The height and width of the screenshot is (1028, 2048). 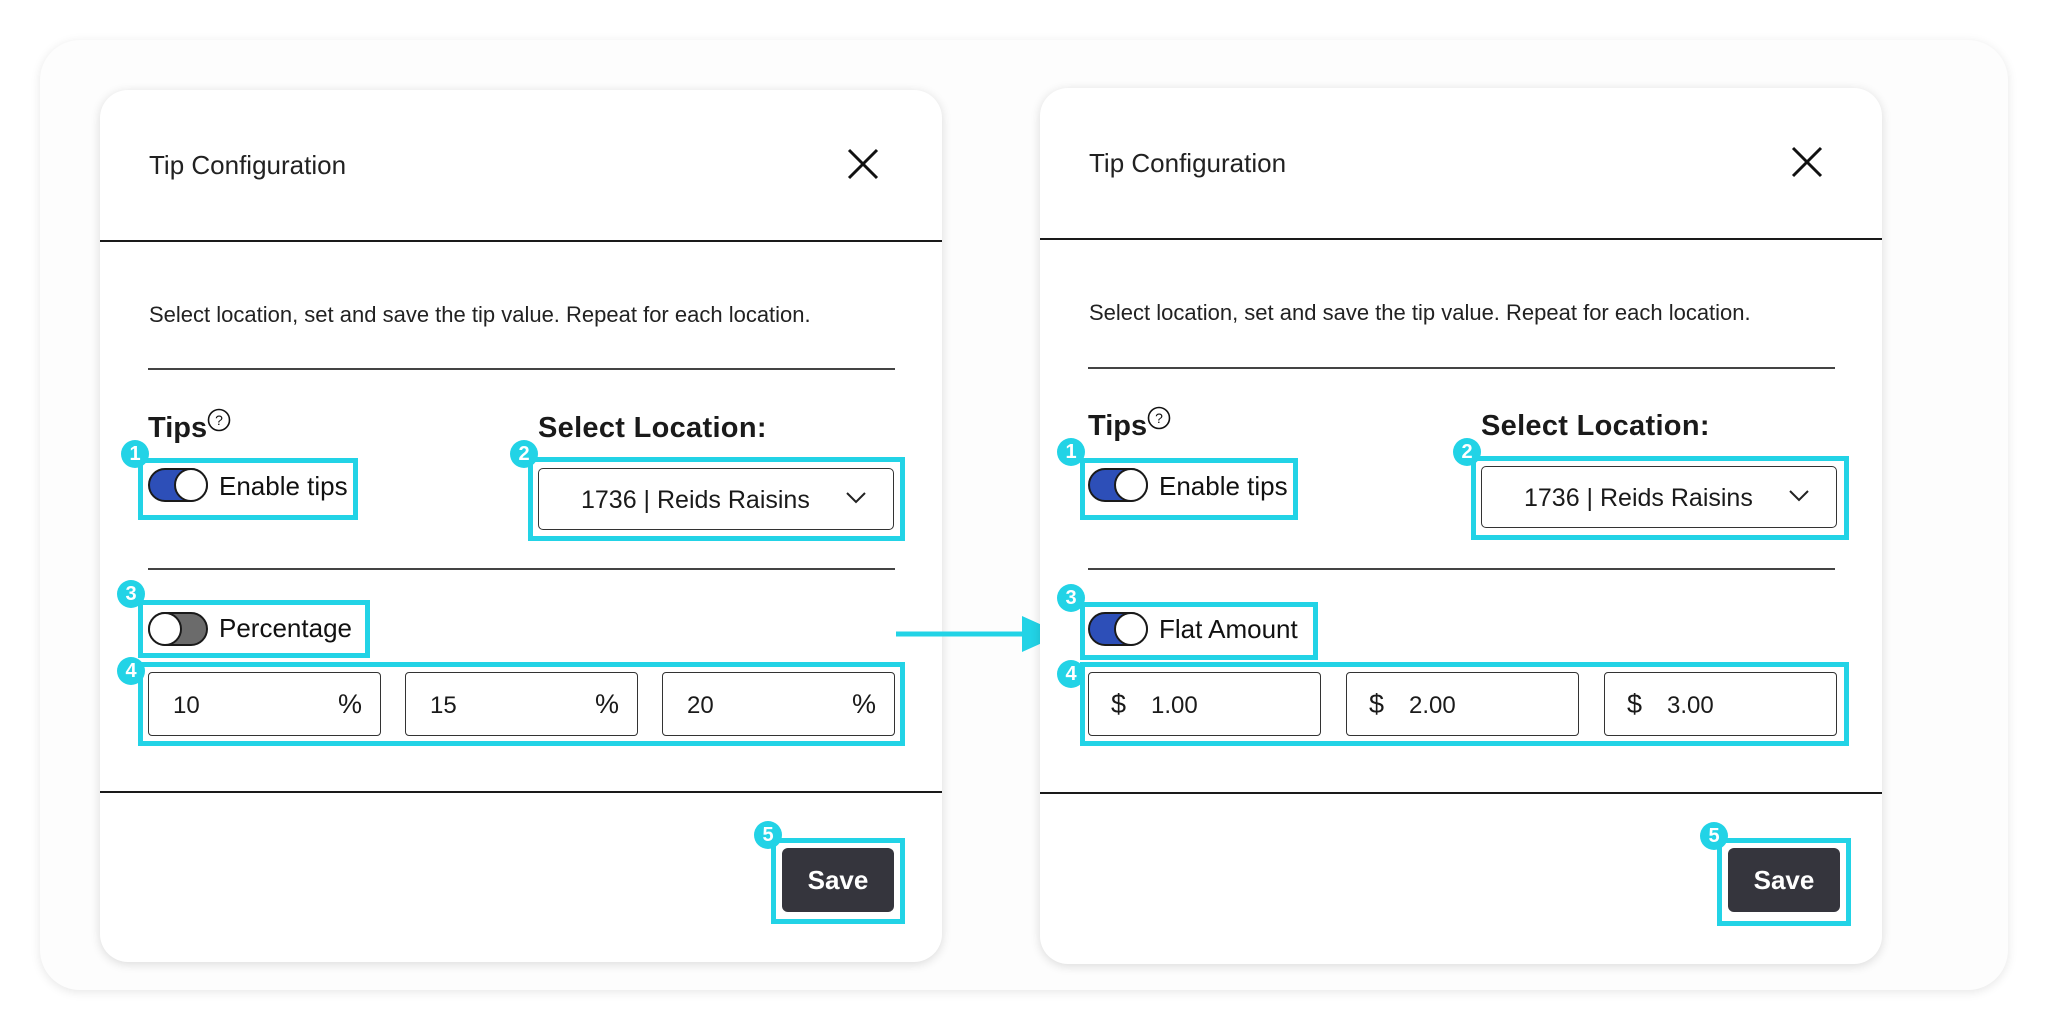 What do you see at coordinates (1432, 705) in the screenshot?
I see `tip-value: 2.00` at bounding box center [1432, 705].